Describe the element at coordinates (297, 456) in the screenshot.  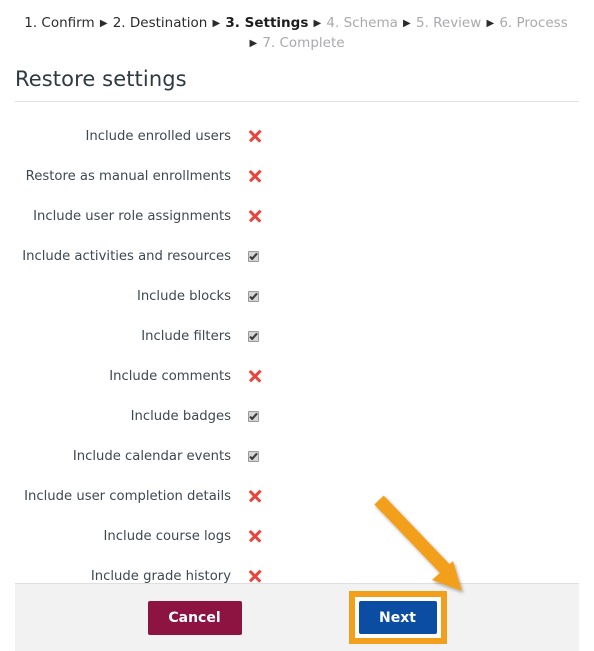
I see `setting-row: Include calendar events` at that location.